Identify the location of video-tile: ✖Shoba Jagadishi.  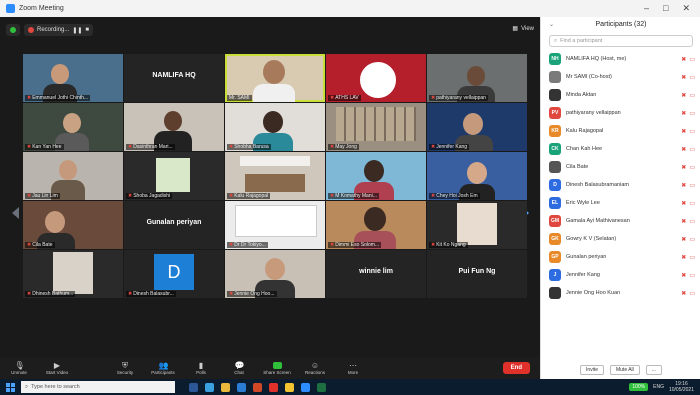
(174, 176).